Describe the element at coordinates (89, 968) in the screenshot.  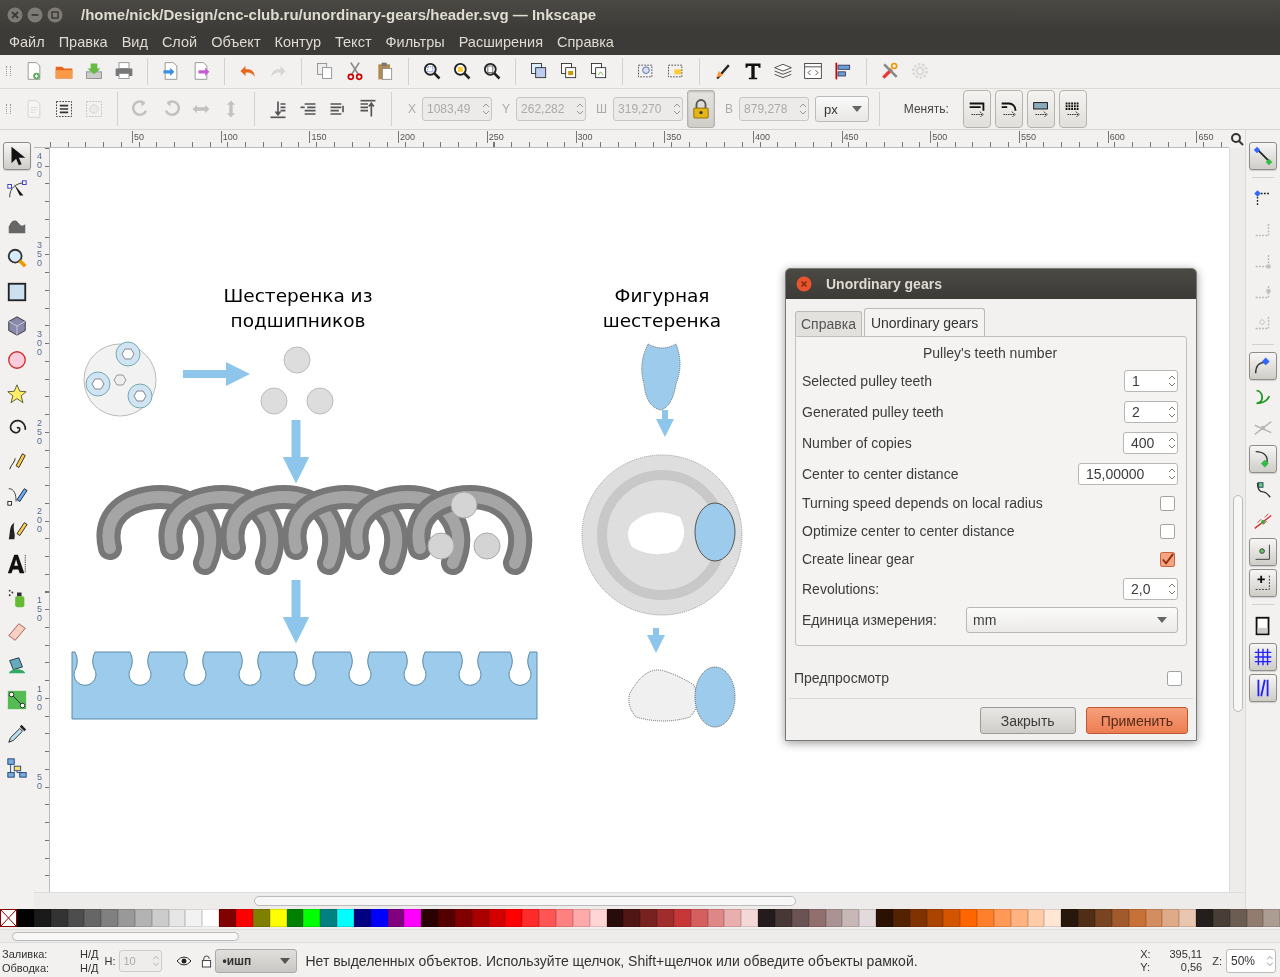
I see `stroke-value: Н/Д` at that location.